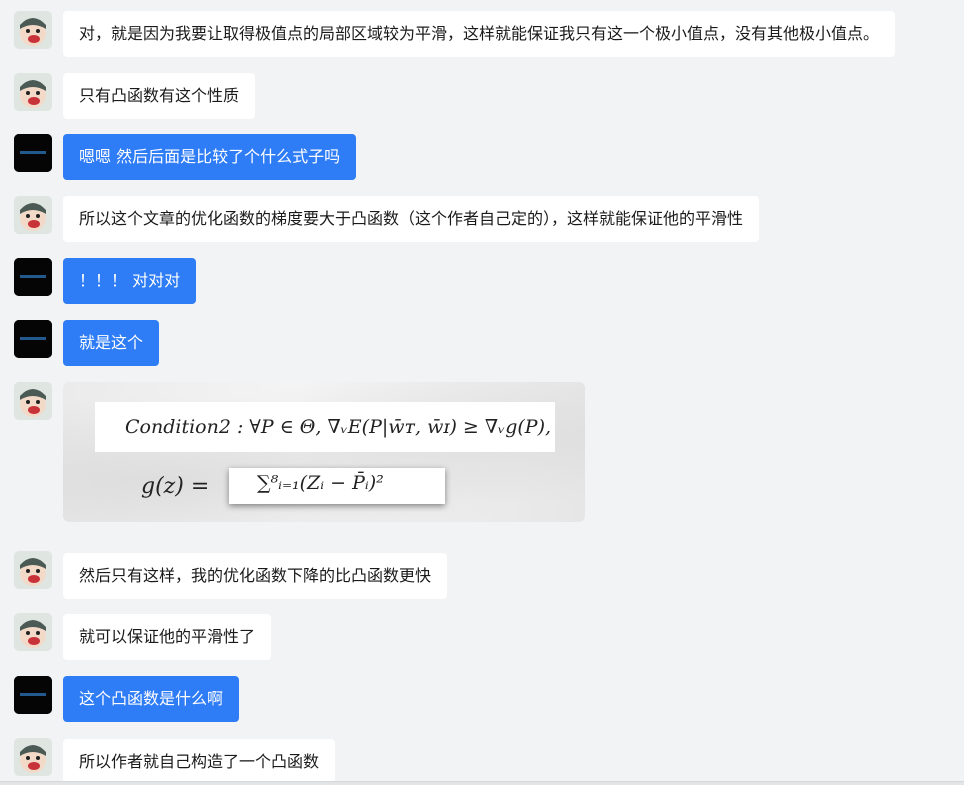 The image size is (964, 785). I want to click on formula-gz-label: g(z) =, so click(175, 486).